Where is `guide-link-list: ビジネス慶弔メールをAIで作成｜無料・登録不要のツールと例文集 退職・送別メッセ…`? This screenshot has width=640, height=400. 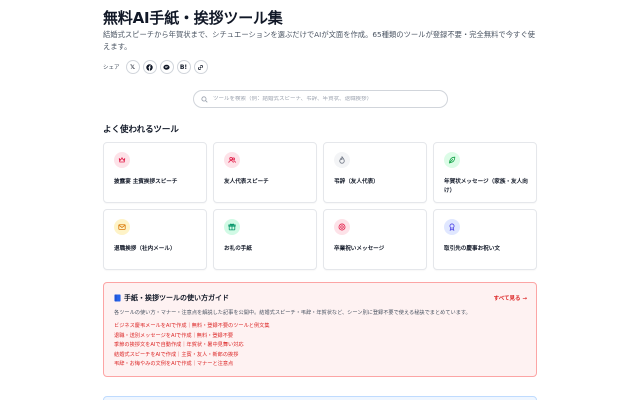
guide-link-list: ビジネス慶弔メールをAIで作成｜無料・登録不要のツールと例文集 退職・送別メッセ… is located at coordinates (192, 346).